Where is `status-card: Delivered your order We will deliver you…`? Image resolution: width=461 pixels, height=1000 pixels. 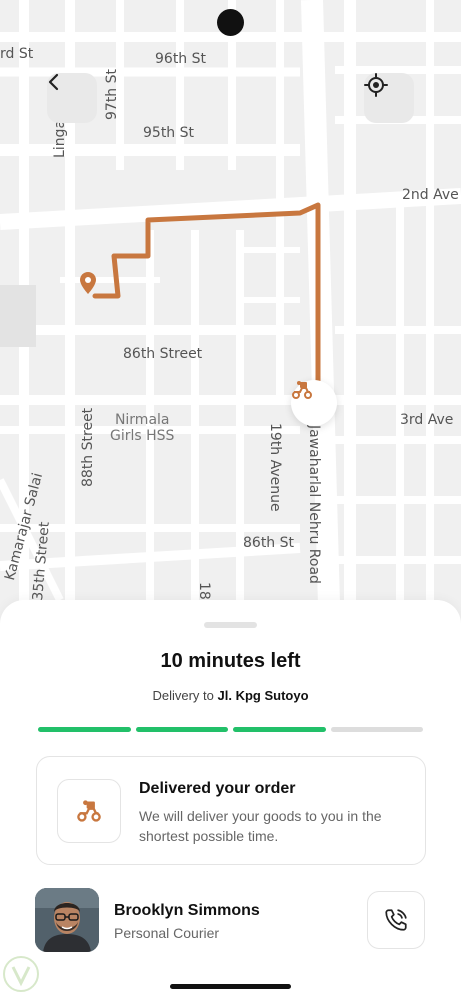
status-card: Delivered your order We will deliver you… is located at coordinates (231, 810).